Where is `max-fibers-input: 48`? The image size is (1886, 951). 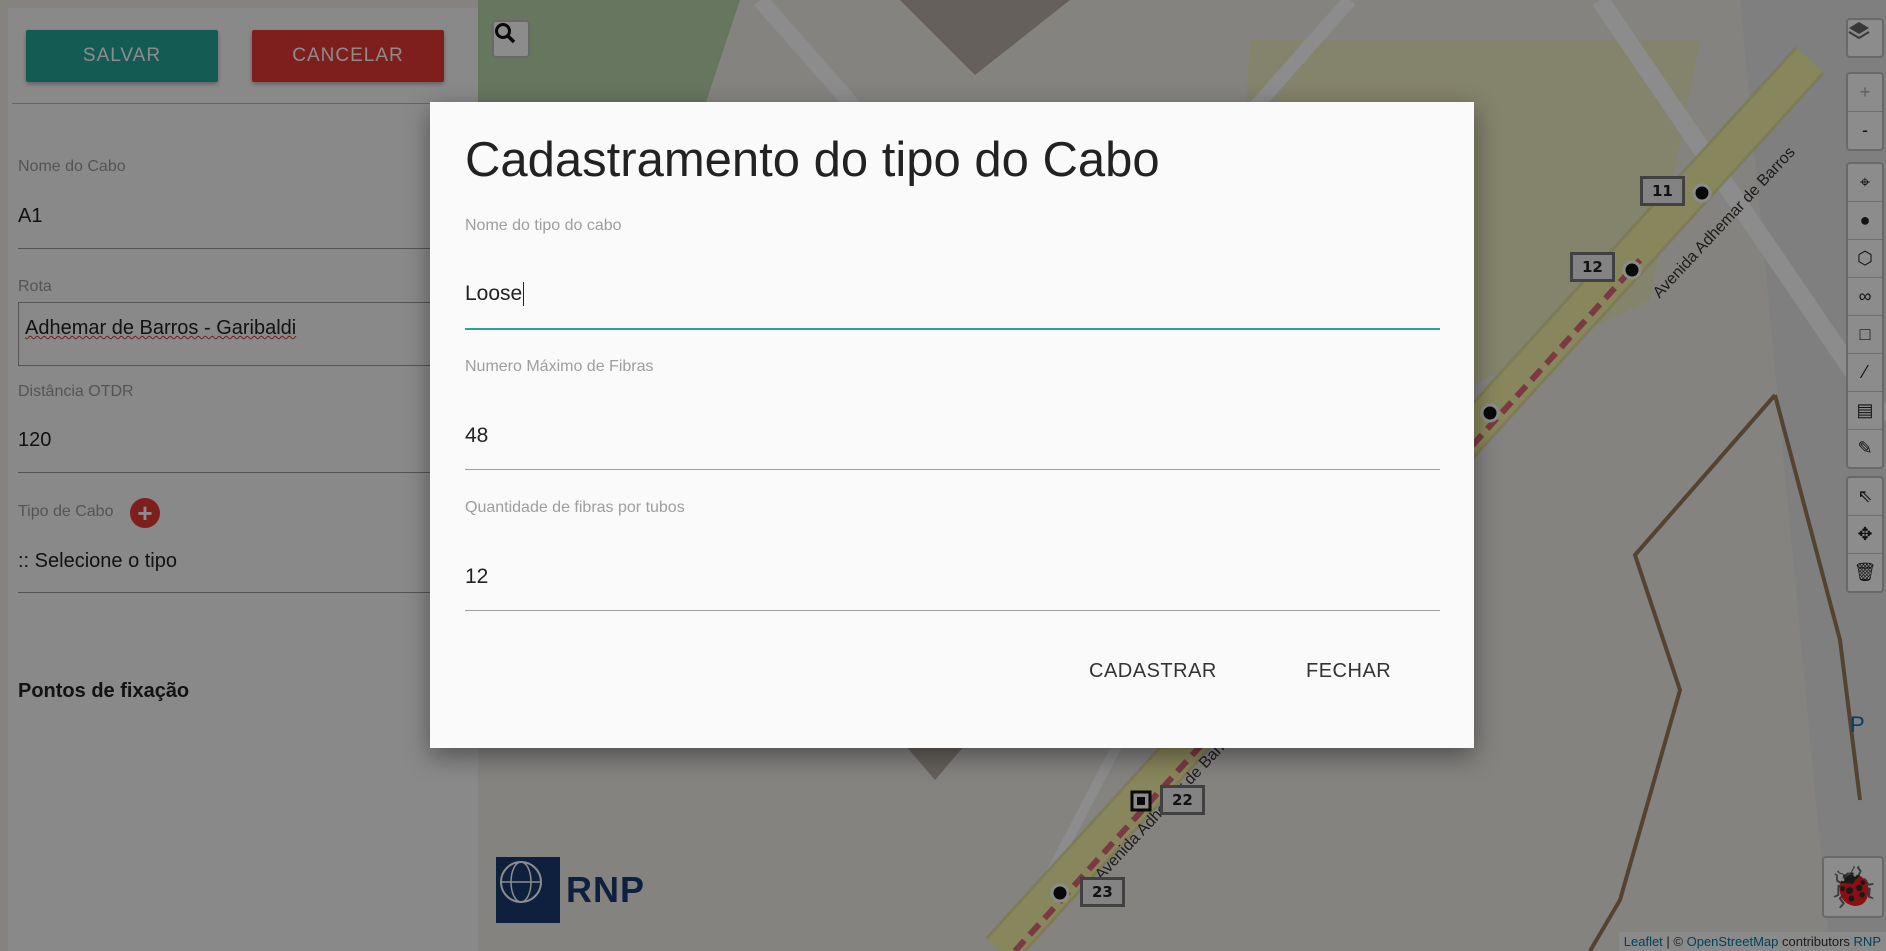
max-fibers-input: 48 is located at coordinates (476, 436).